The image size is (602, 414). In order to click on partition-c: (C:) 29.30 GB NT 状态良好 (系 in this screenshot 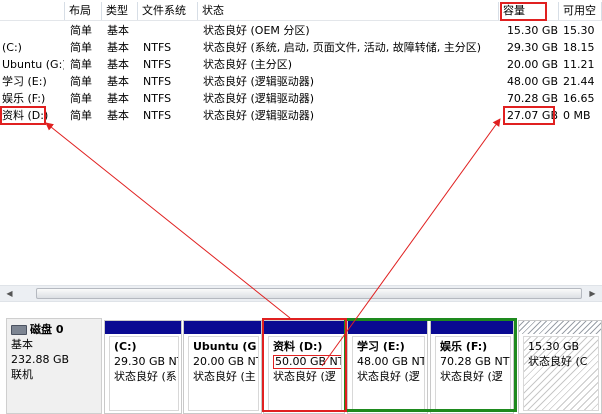, I will do `click(143, 367)`.